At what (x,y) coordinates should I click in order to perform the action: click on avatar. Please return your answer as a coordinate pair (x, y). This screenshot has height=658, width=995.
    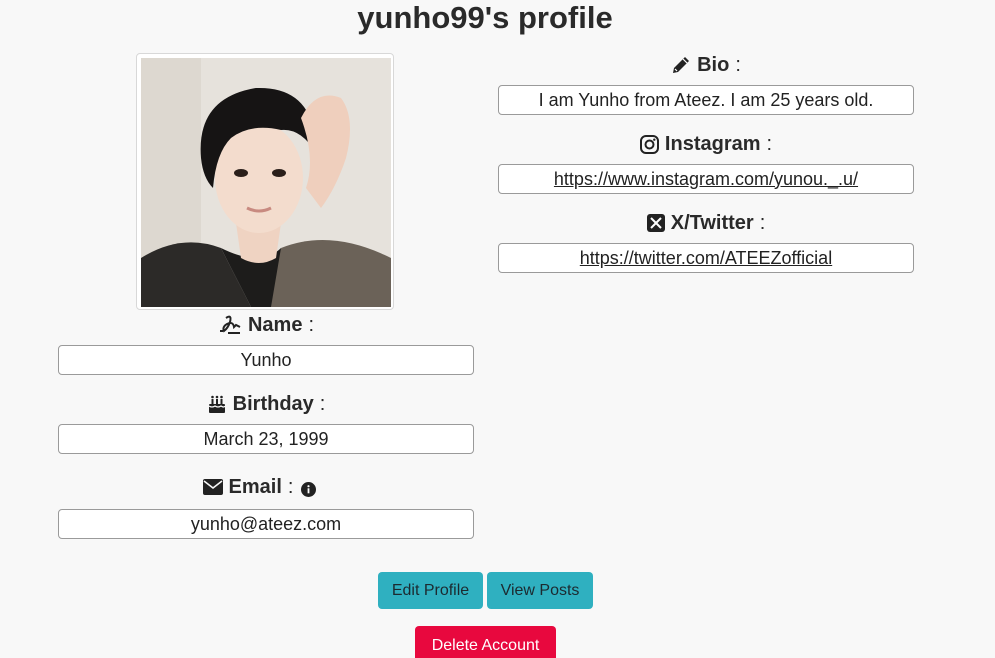
    Looking at the image, I should click on (266, 182).